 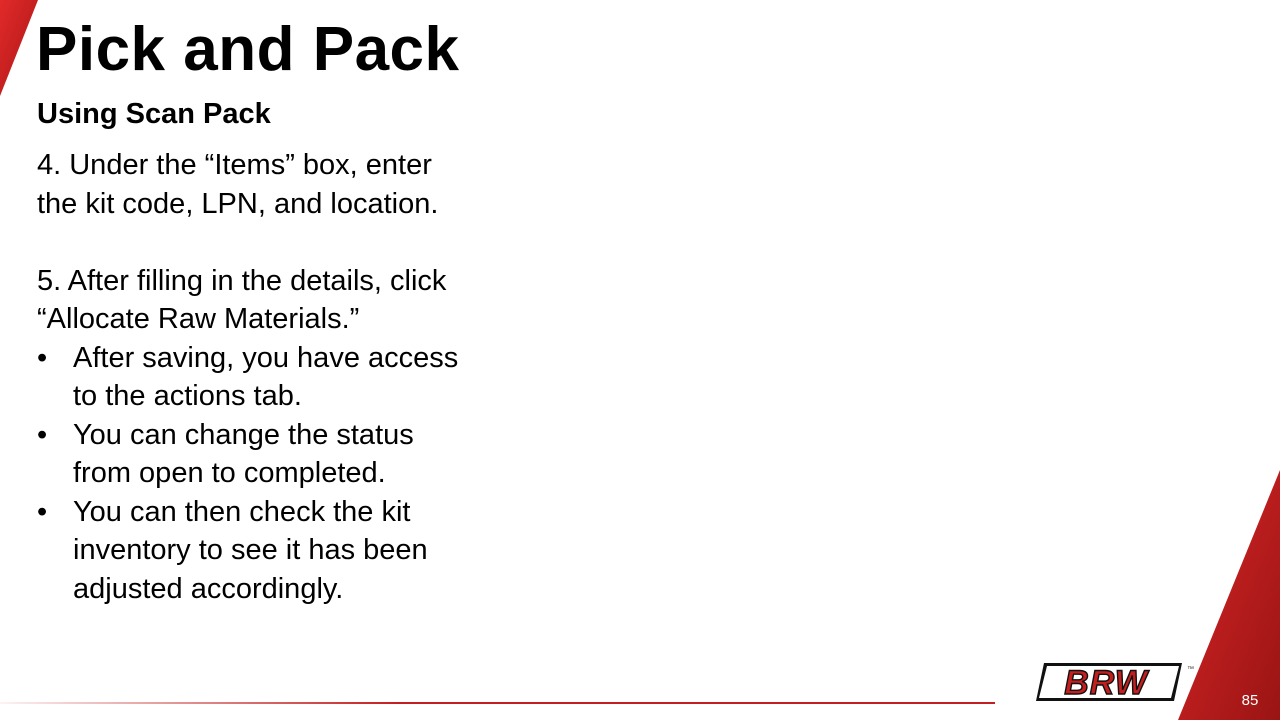 What do you see at coordinates (1106, 683) in the screenshot?
I see `logo-text: BRW` at bounding box center [1106, 683].